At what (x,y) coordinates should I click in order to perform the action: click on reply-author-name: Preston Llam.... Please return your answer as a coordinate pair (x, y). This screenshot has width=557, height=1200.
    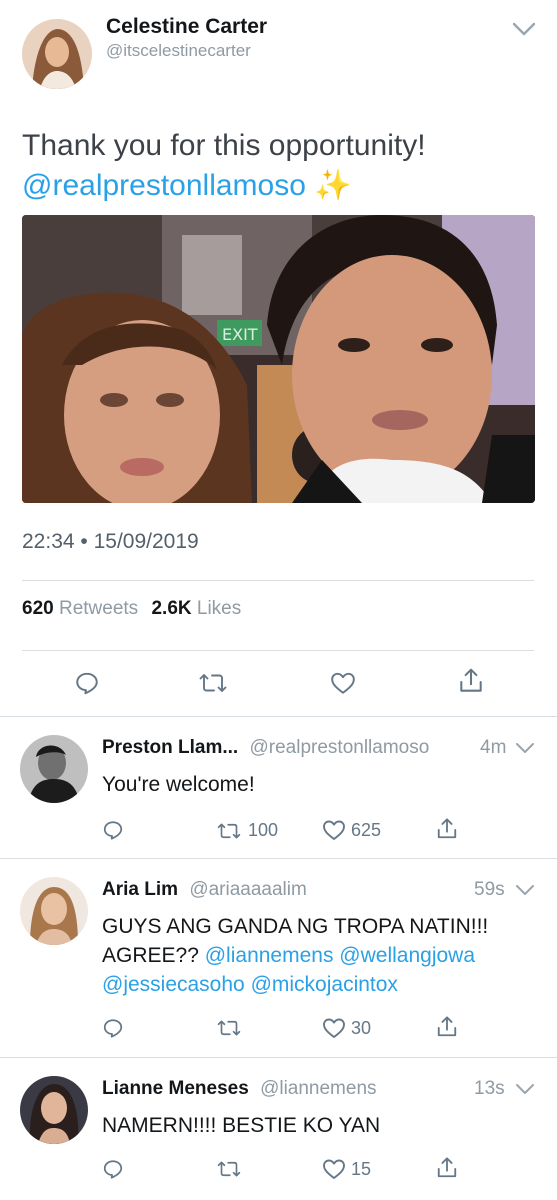
    Looking at the image, I should click on (170, 747).